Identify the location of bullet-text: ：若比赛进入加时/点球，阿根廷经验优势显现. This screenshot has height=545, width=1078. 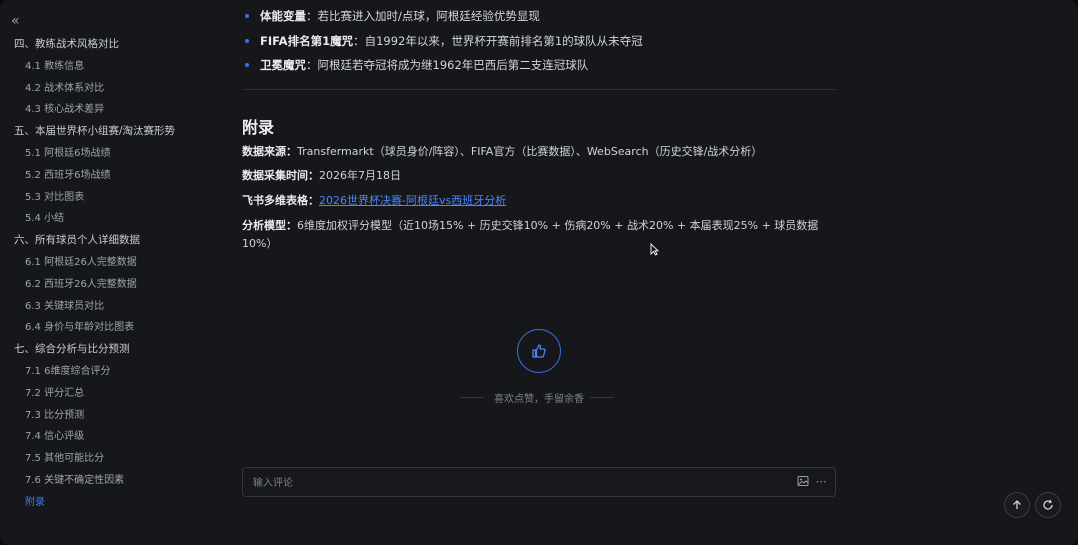
(423, 16).